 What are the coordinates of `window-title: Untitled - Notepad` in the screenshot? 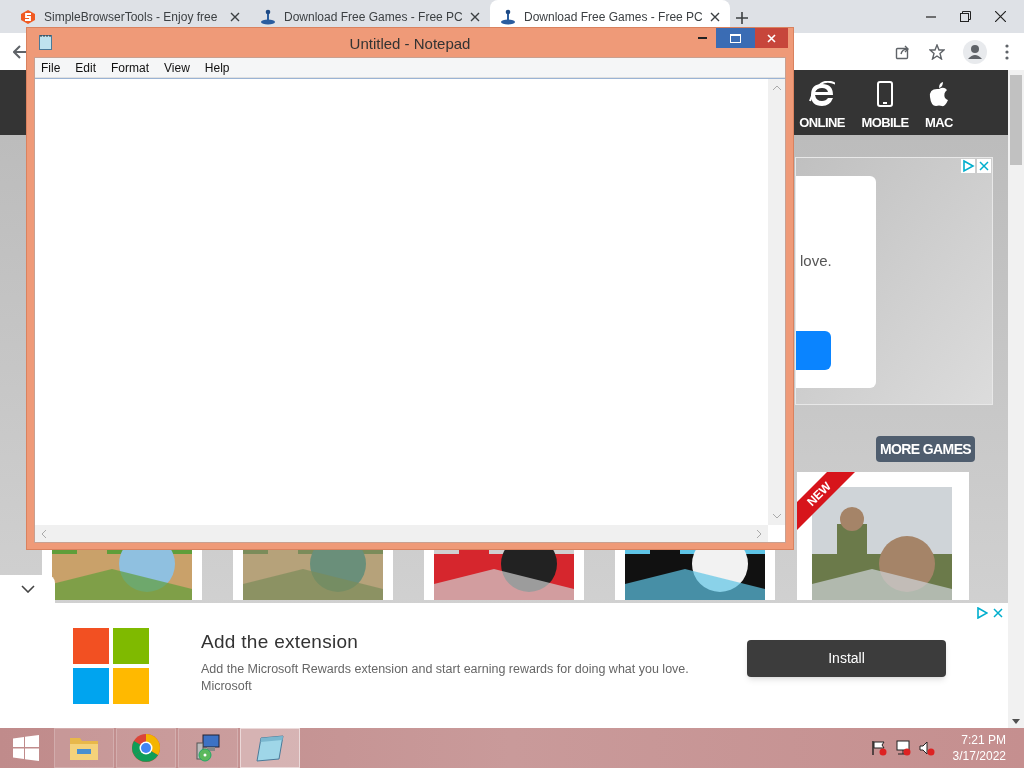 It's located at (410, 44).